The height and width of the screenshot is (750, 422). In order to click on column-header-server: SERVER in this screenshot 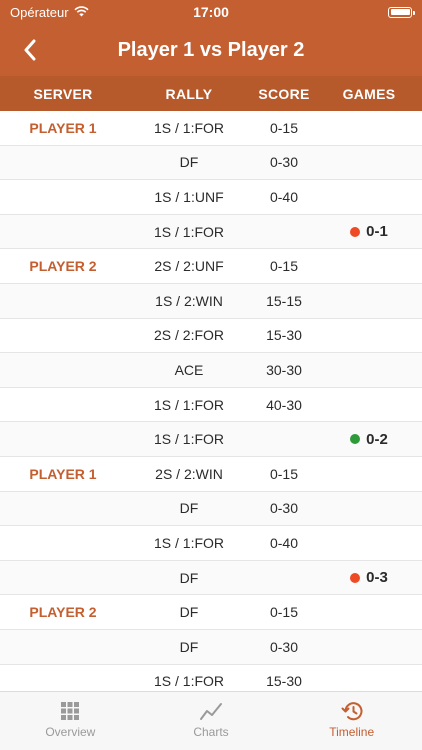, I will do `click(63, 93)`.